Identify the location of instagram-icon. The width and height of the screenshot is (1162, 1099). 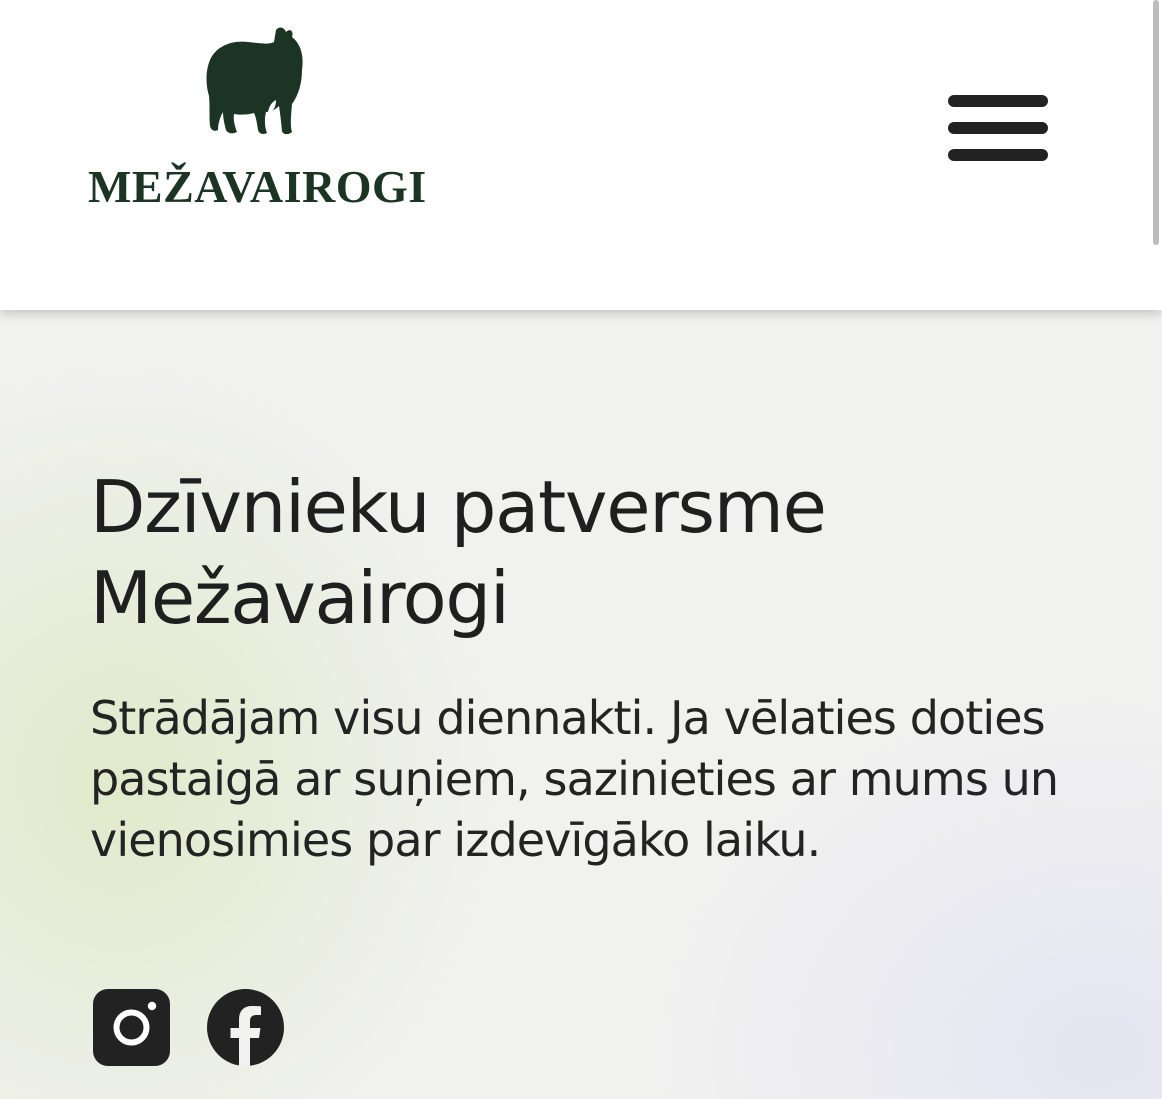
(131, 1027).